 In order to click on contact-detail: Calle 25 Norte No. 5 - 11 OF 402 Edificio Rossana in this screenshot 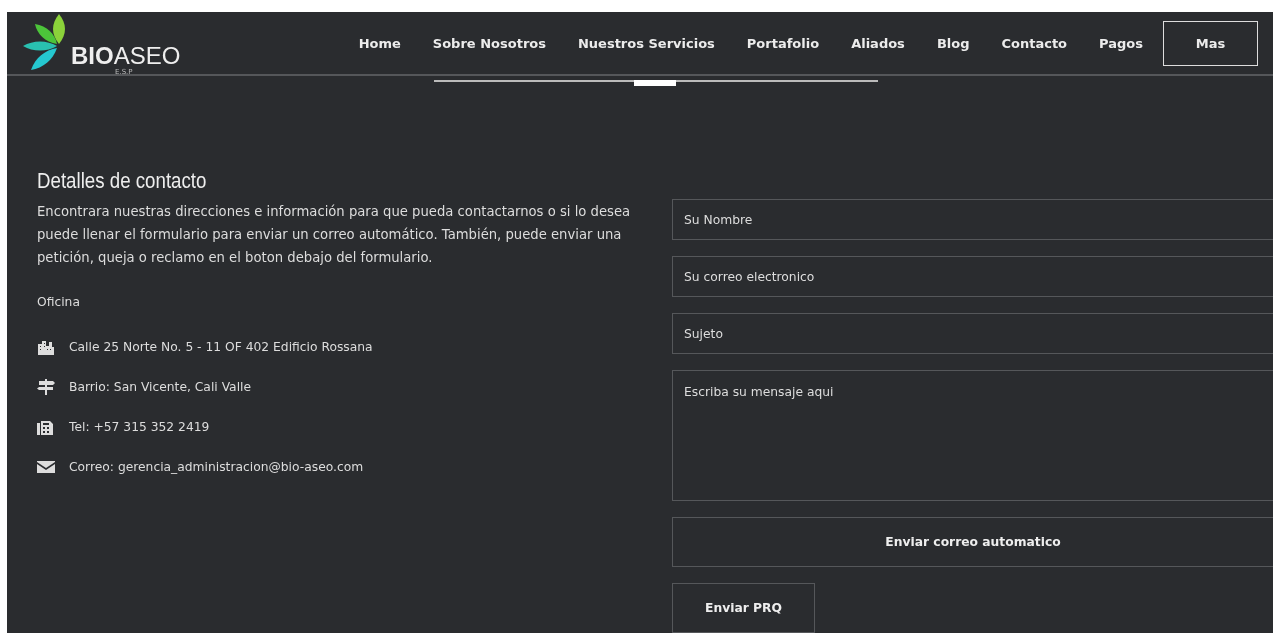, I will do `click(221, 347)`.